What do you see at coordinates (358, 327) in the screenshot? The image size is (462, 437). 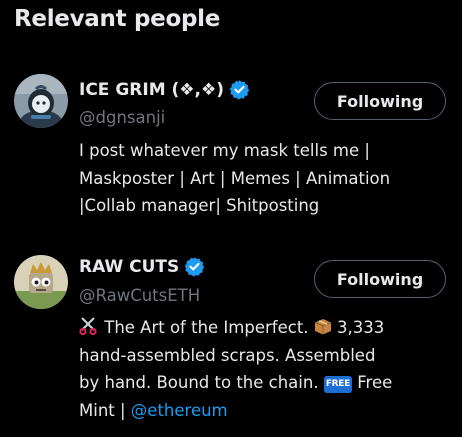 I see `bio-text: 3,333` at bounding box center [358, 327].